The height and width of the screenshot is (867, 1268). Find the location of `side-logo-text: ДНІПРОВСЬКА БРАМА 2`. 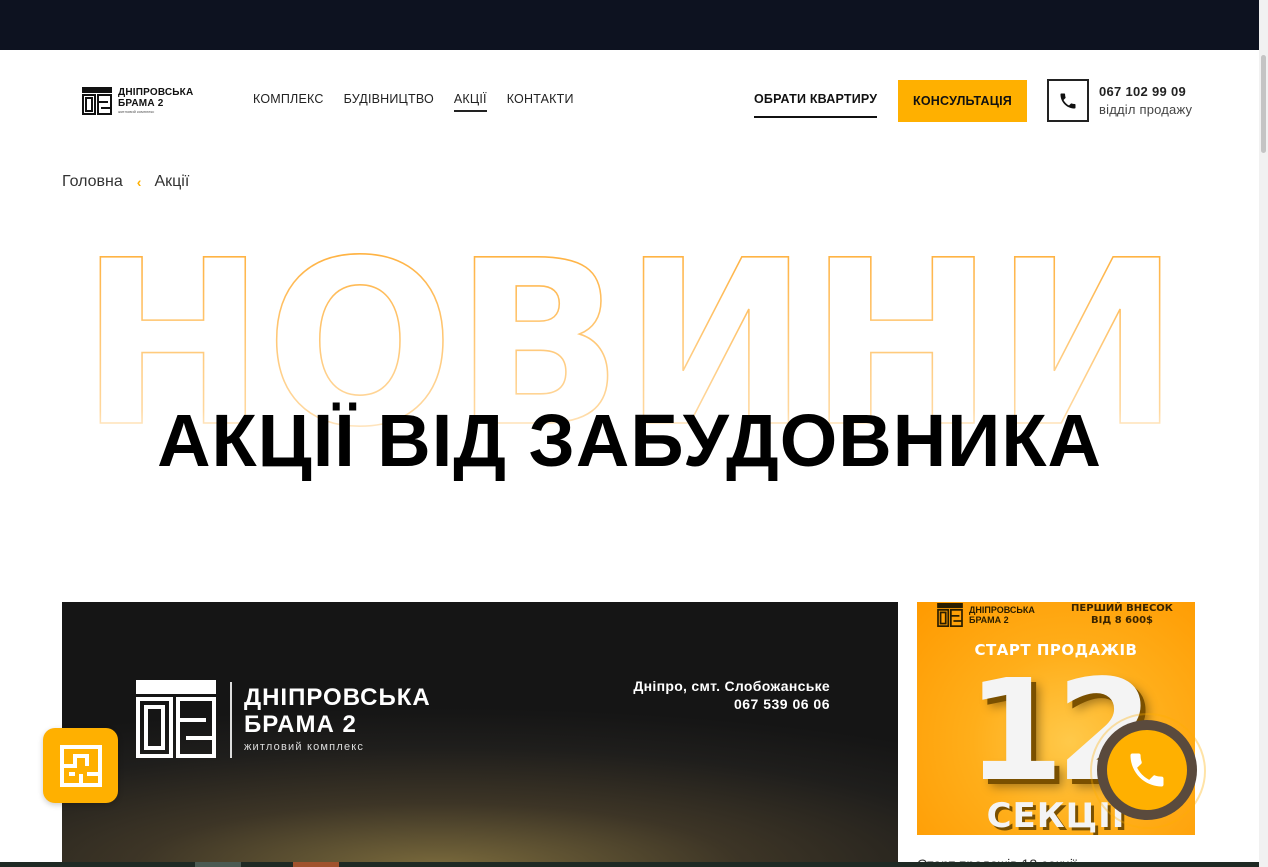

side-logo-text: ДНІПРОВСЬКА БРАМА 2 is located at coordinates (1002, 615).